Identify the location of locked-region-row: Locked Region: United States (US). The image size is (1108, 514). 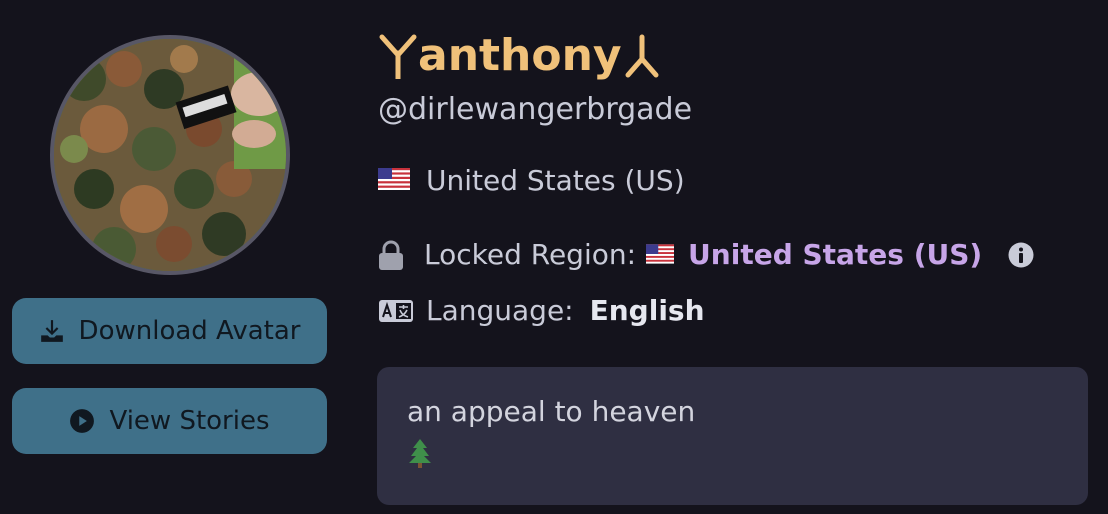
(706, 254).